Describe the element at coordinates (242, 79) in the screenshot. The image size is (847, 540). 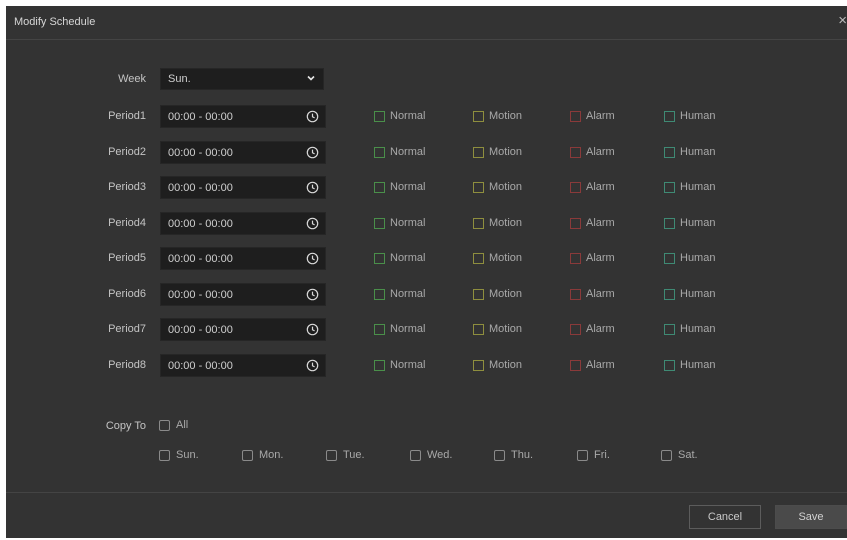
I see `week-select: Sun.` at that location.